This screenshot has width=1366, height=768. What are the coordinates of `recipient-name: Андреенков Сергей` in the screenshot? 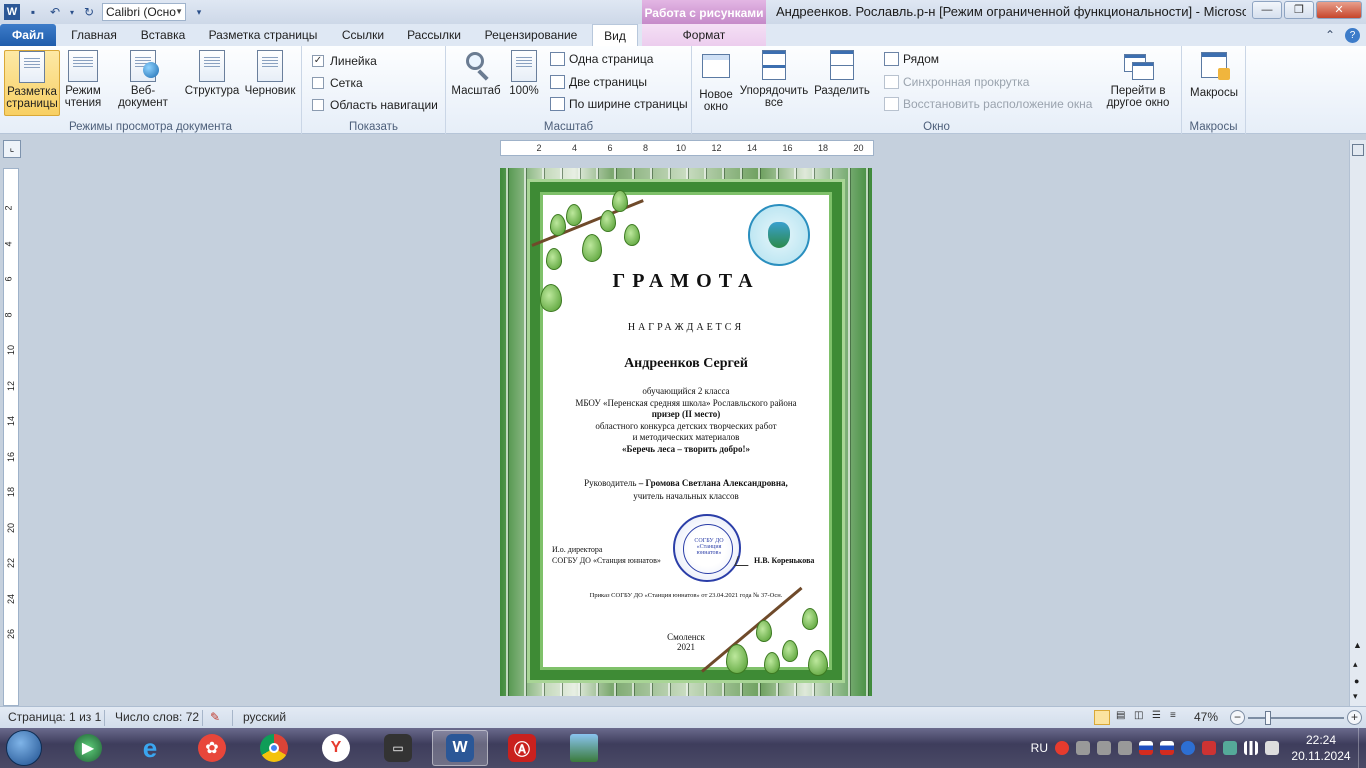 It's located at (686, 363).